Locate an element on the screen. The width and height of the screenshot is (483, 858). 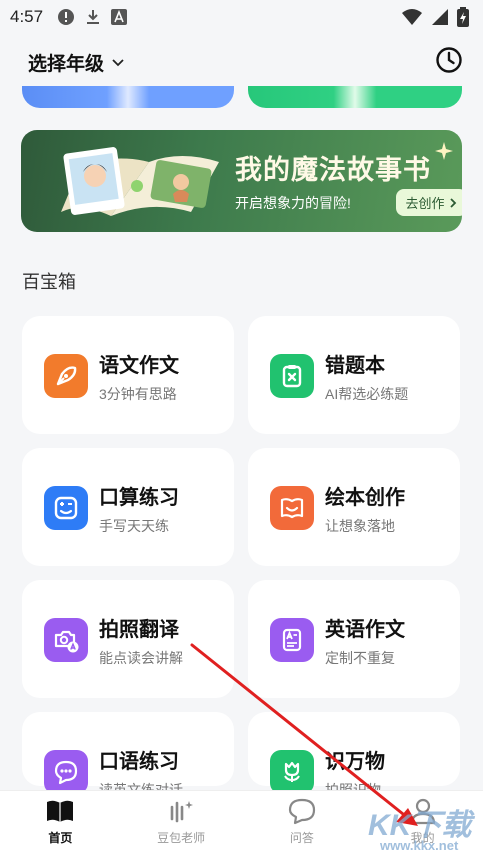
pen-nib-icon is located at coordinates (66, 376).